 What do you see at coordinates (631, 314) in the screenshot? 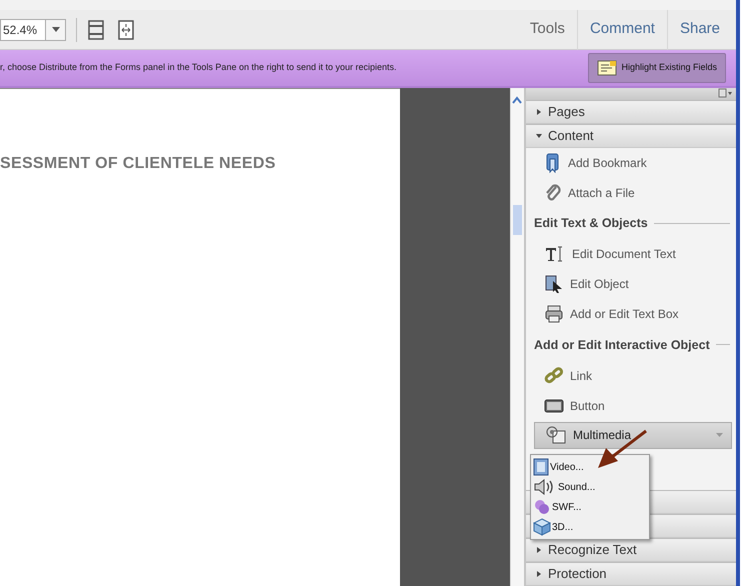
I see `tool-item: Add or Edit Text Box` at bounding box center [631, 314].